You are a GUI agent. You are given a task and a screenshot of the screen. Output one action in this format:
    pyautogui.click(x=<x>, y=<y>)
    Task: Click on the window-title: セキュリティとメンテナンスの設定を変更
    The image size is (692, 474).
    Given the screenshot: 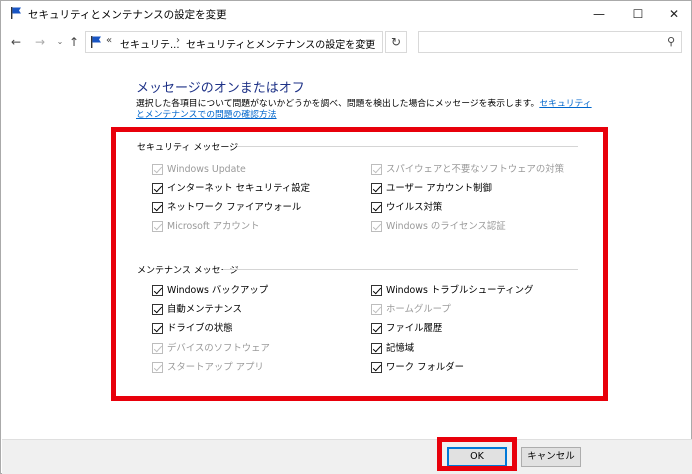 What is the action you would take?
    pyautogui.click(x=127, y=15)
    